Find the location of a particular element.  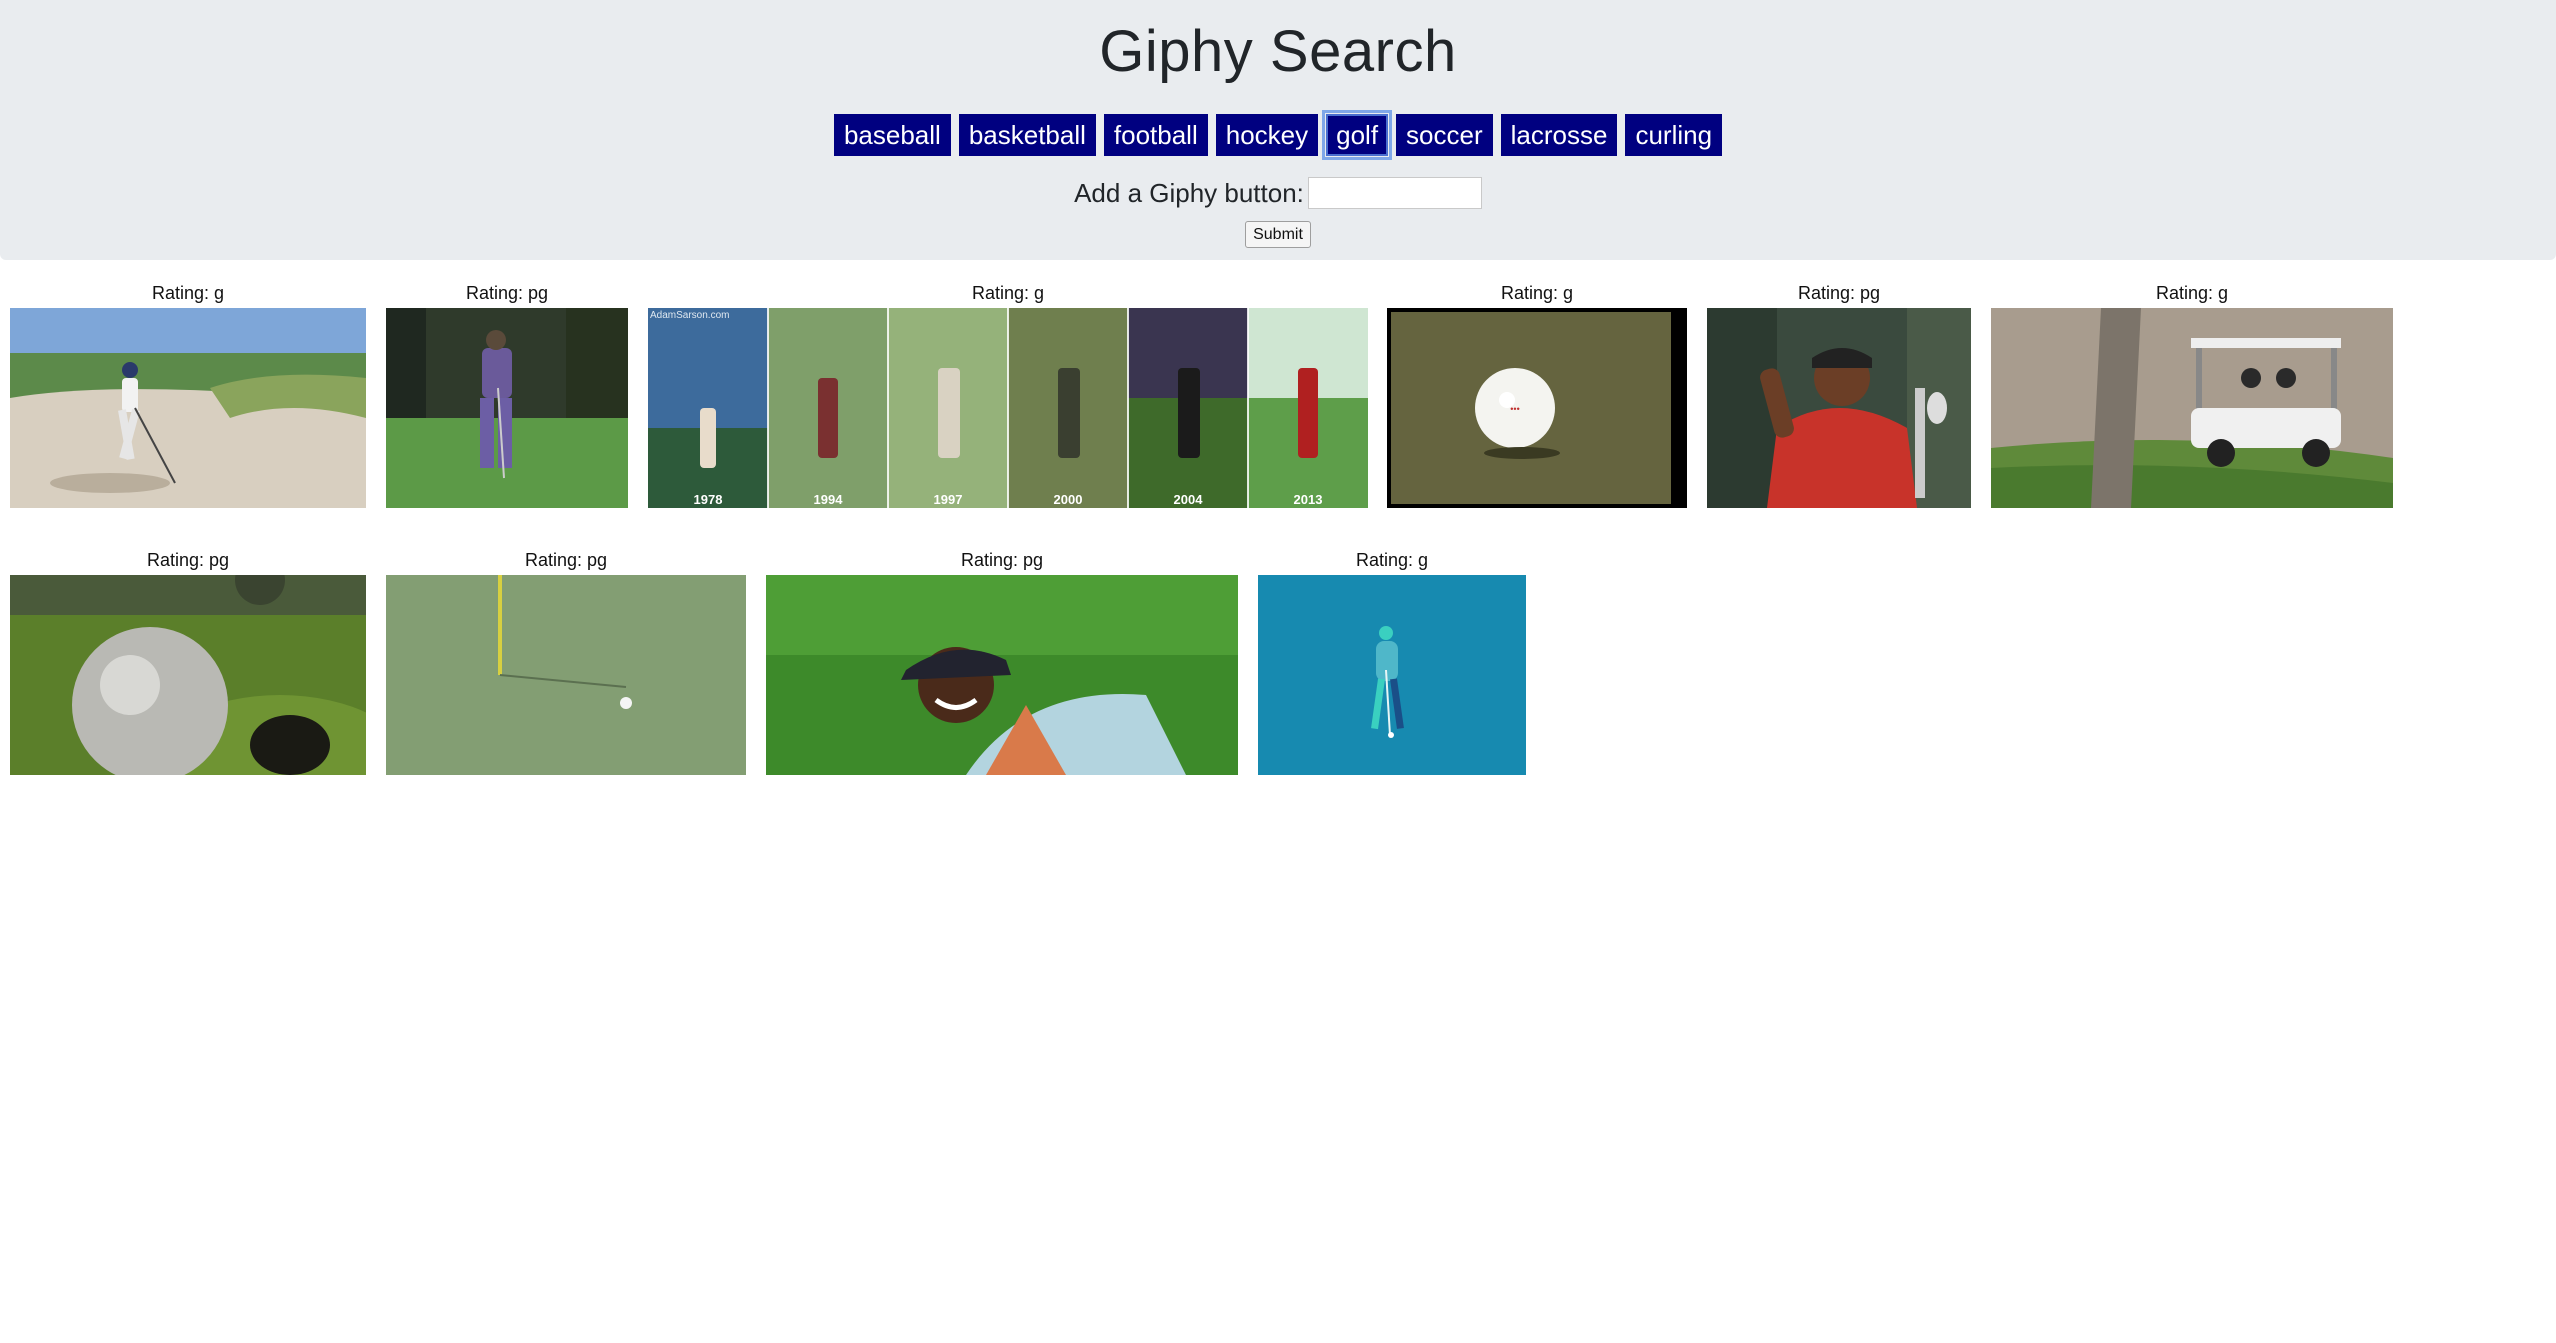

topic-button-golf: golf is located at coordinates (1357, 135).